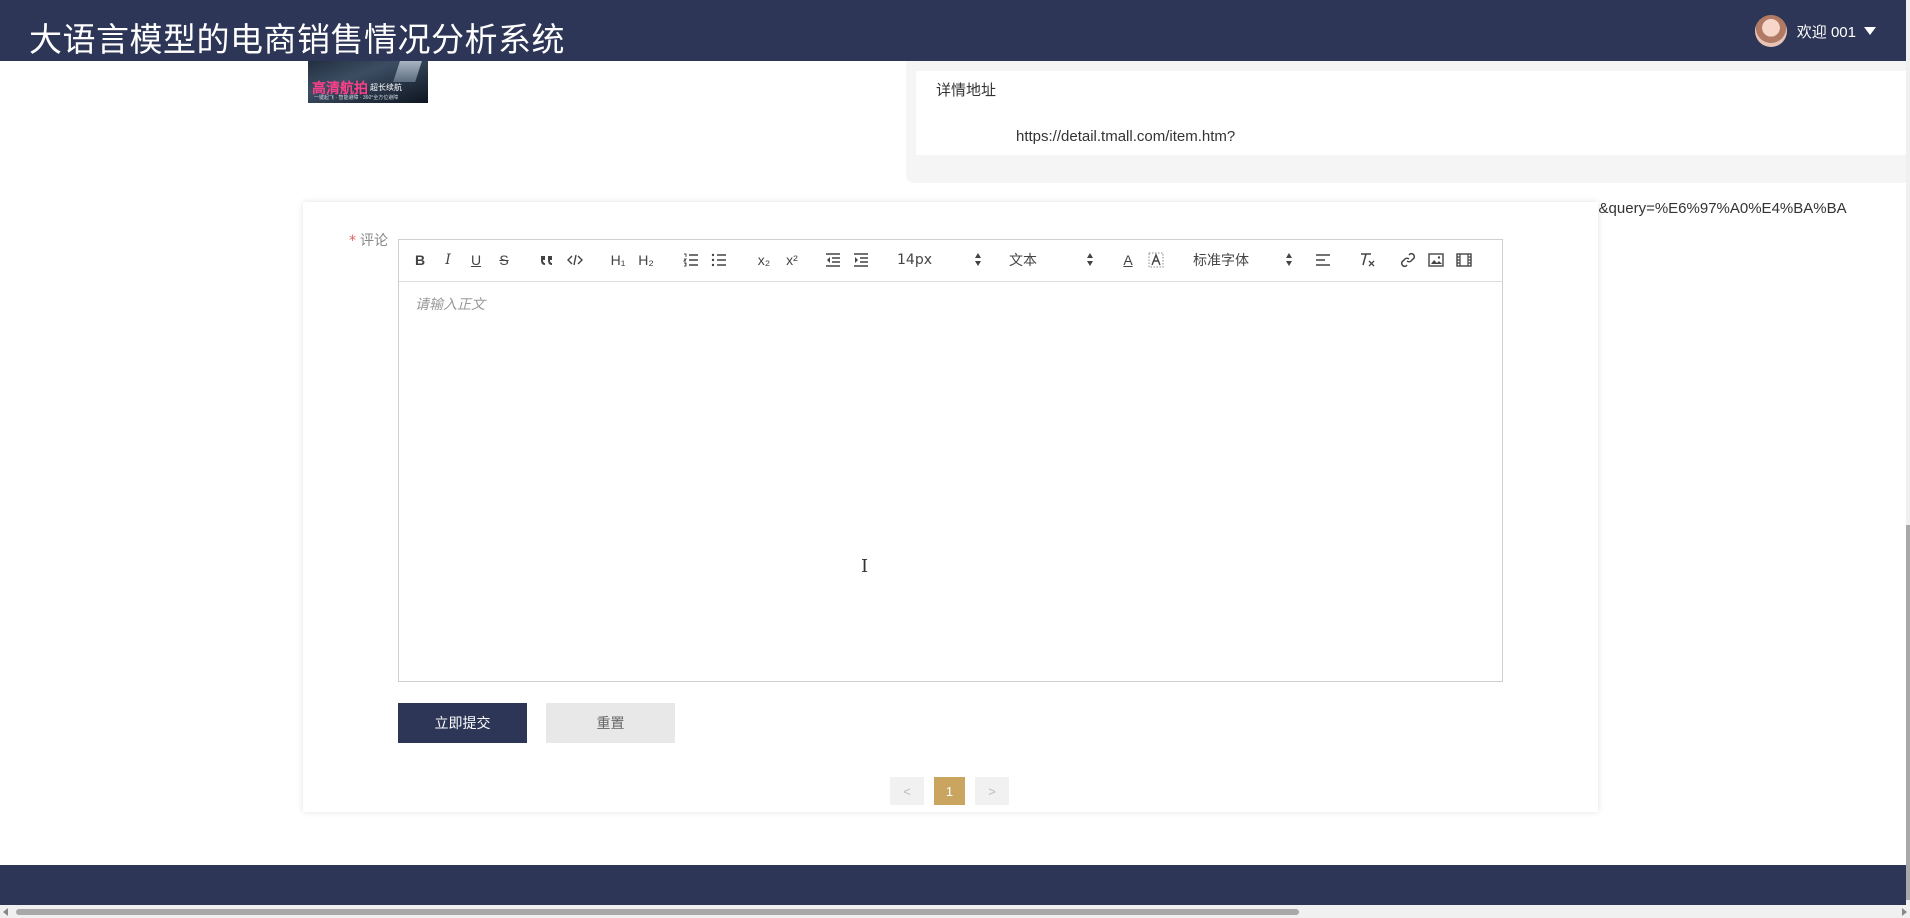 The height and width of the screenshot is (918, 1910). I want to click on font-color-button: A, so click(1128, 260).